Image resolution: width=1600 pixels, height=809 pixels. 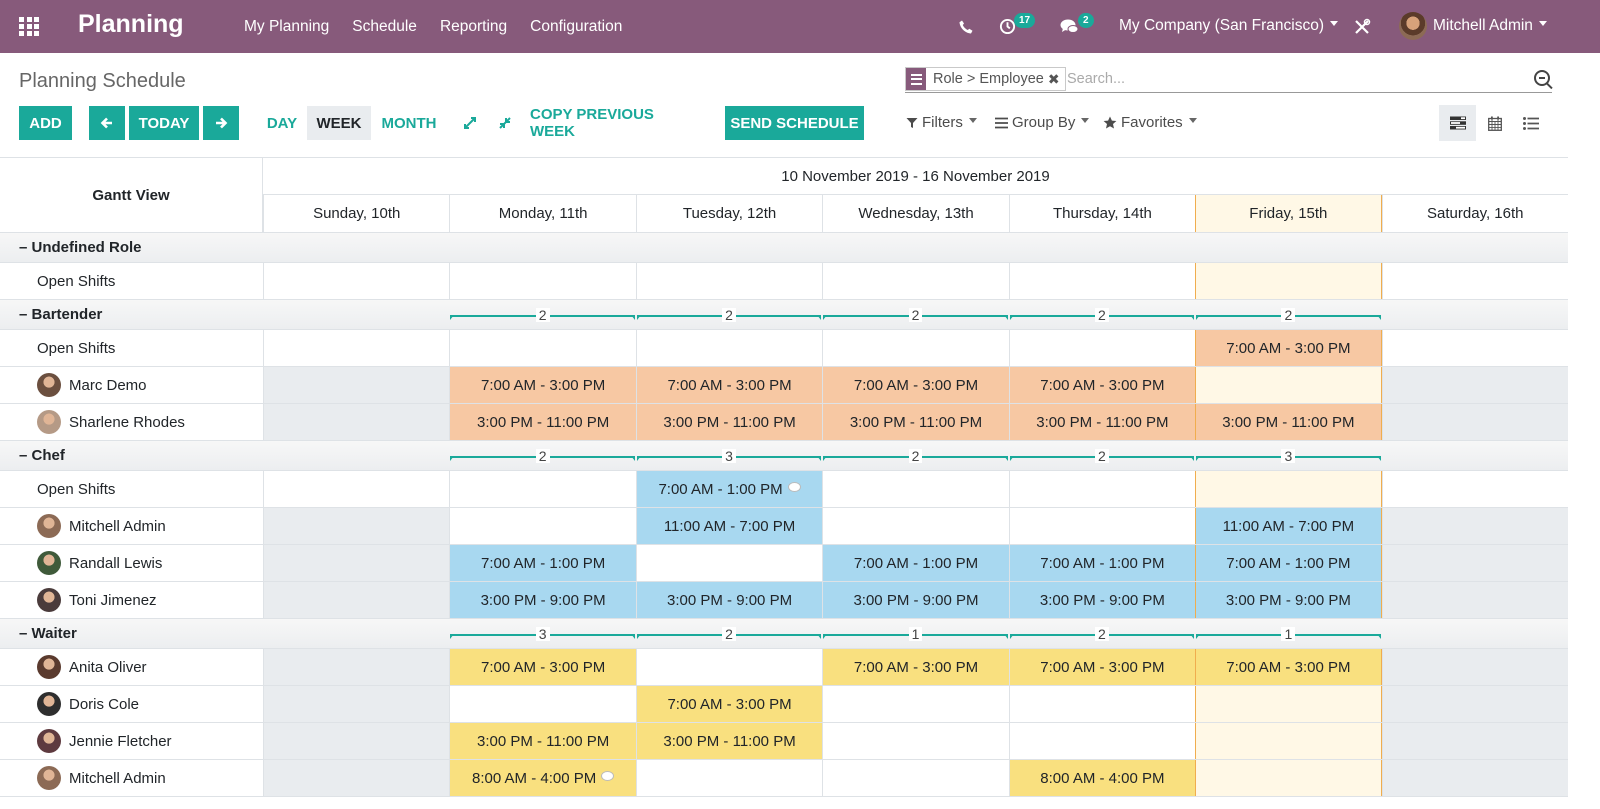 I want to click on group-toggle: – Waiter, so click(x=131, y=633).